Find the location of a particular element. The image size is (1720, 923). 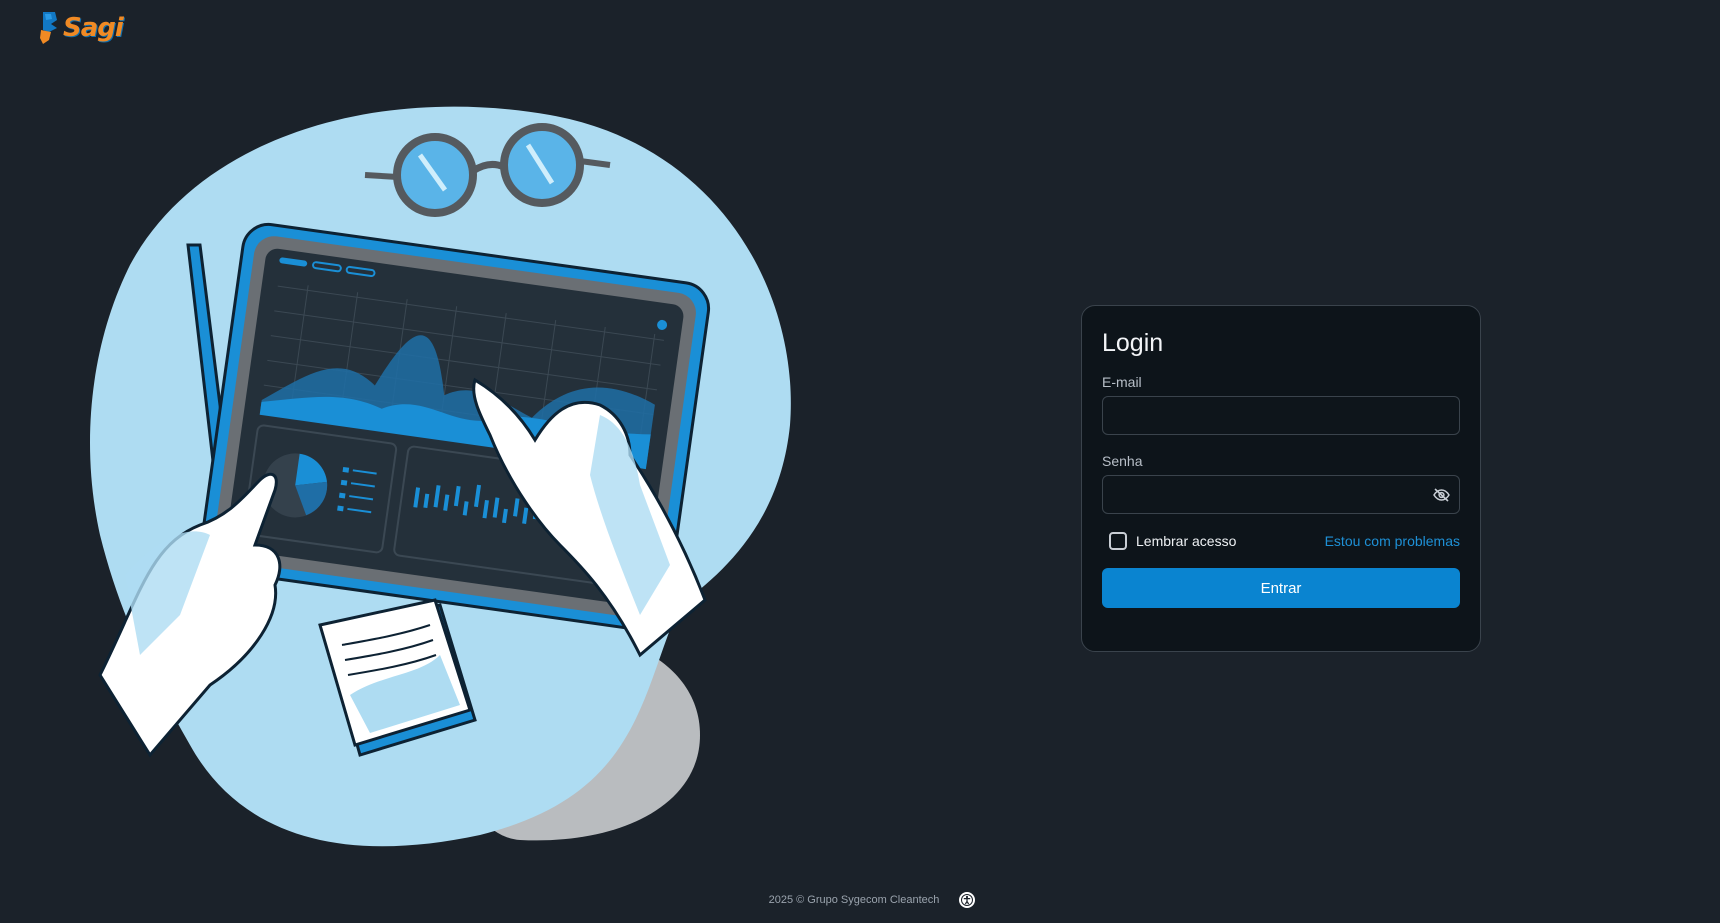

footer: 2025 © Grupo Sygecom Cleantech is located at coordinates (860, 900).